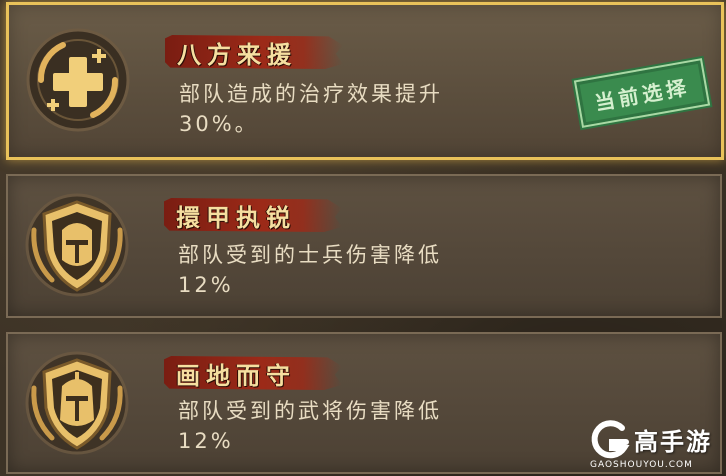 The image size is (726, 476). Describe the element at coordinates (610, 439) in the screenshot. I see `g-logo-icon` at that location.